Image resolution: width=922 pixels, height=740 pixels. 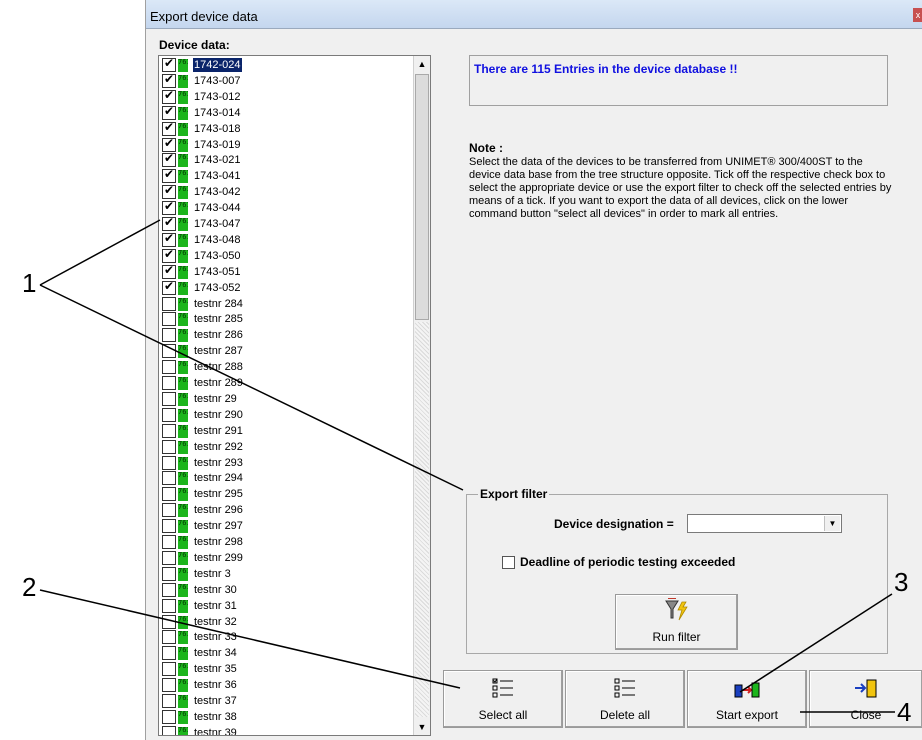 I want to click on annotation-3: 3, so click(x=901, y=582).